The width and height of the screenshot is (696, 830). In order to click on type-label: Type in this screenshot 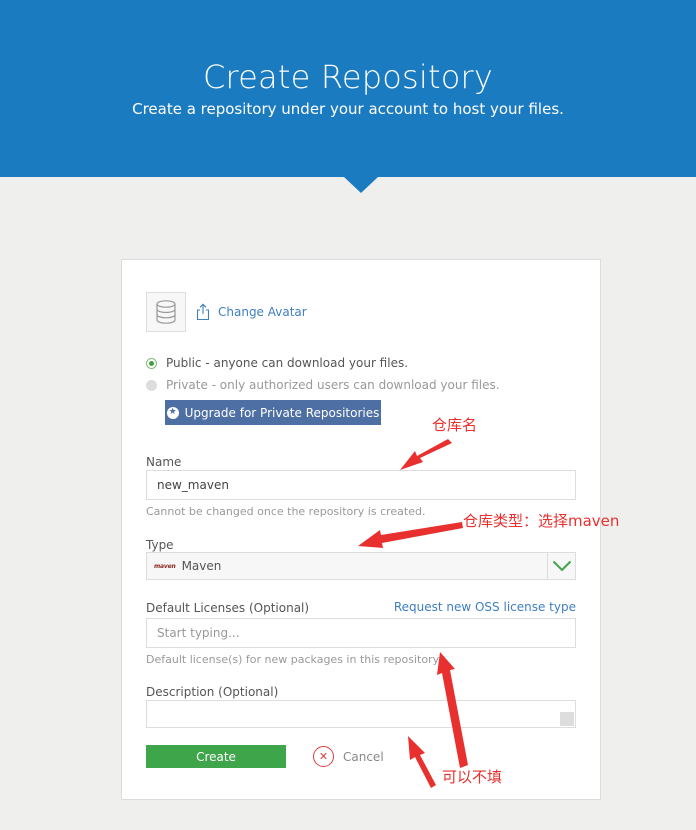, I will do `click(160, 545)`.